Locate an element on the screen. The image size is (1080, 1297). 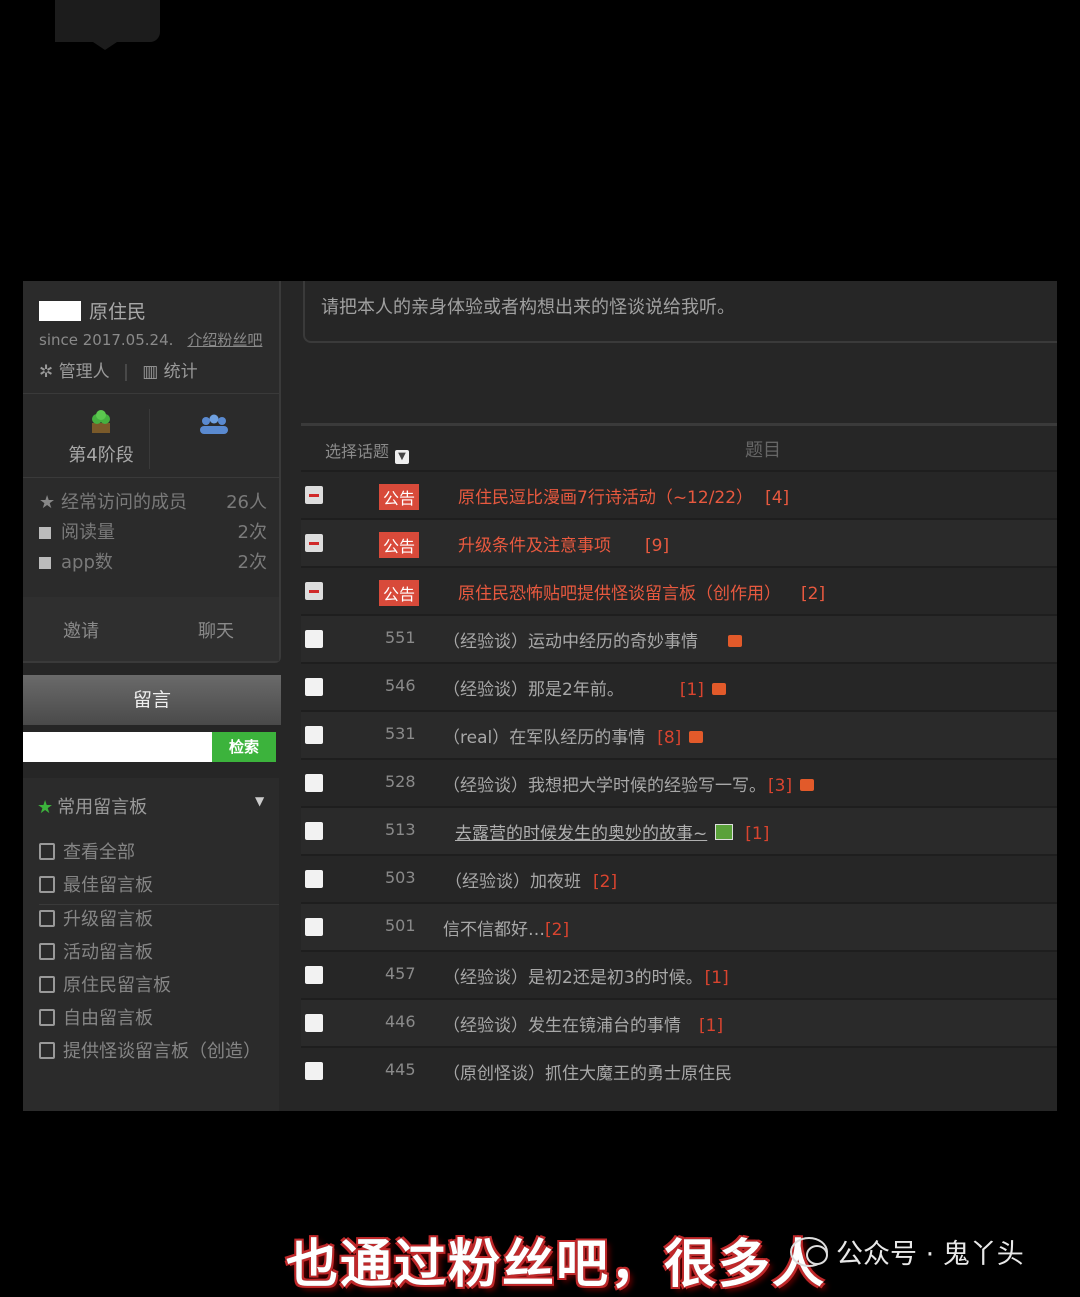
notice-row: 公告 原住民恐怖贴吧提供怪谈留言板（创作用） [2] is located at coordinates (679, 590).